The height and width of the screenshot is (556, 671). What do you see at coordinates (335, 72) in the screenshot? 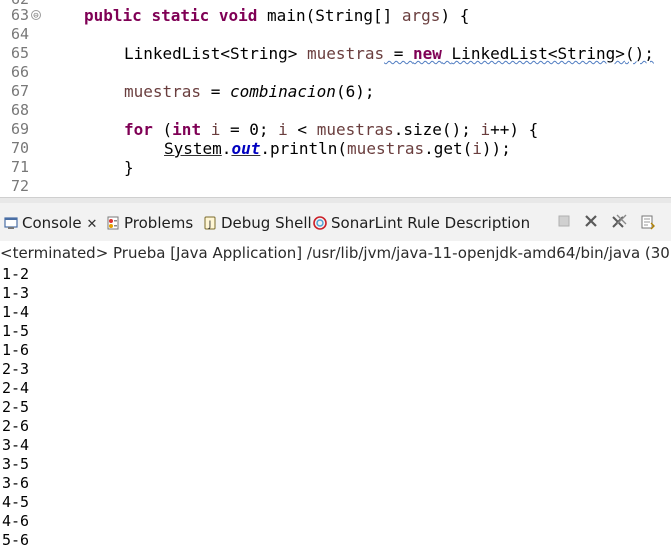
I see `editor-line: 66` at bounding box center [335, 72].